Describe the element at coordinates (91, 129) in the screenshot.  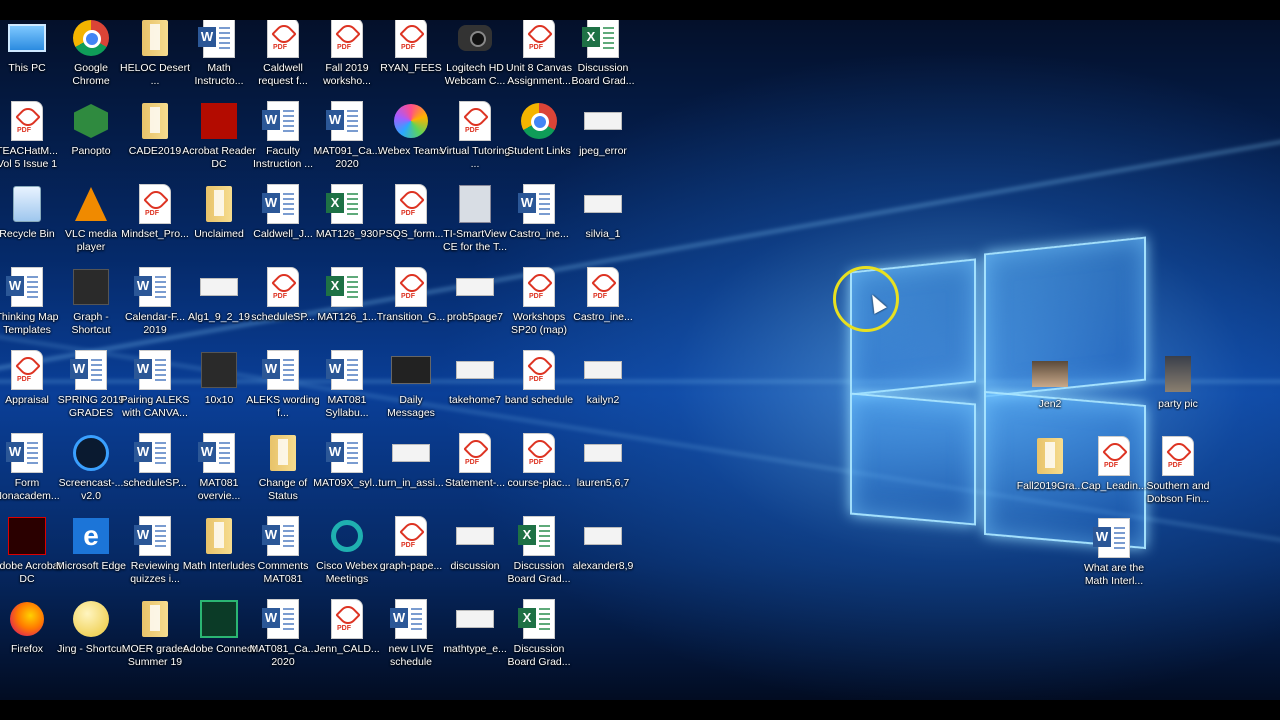
I see `desktop-icon: Panopto` at that location.